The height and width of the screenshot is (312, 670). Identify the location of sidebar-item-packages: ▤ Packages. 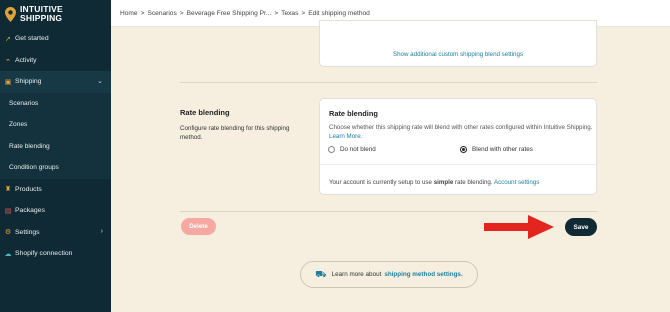
(55, 211).